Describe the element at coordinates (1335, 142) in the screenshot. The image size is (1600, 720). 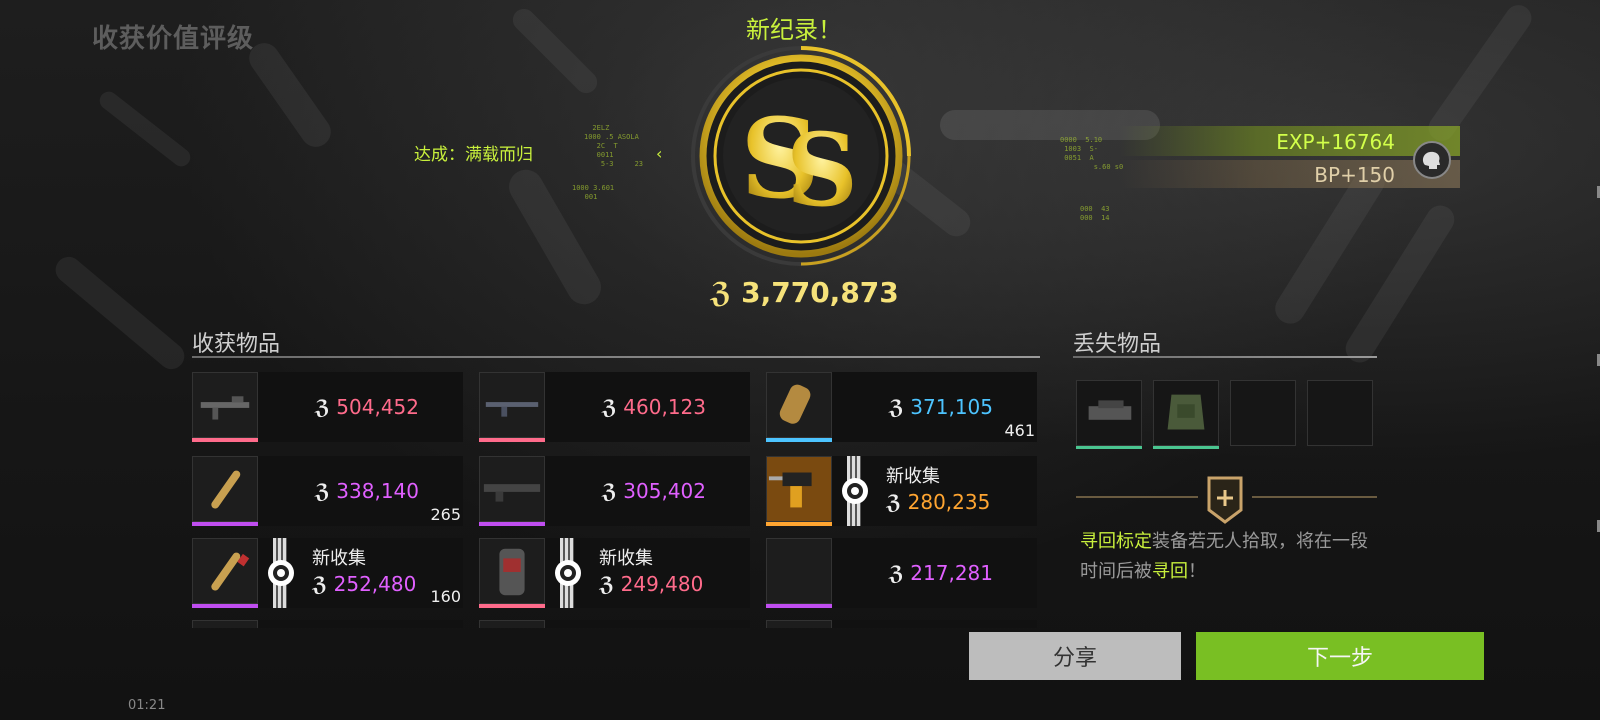
I see `exp-reward: EXP+16764` at that location.